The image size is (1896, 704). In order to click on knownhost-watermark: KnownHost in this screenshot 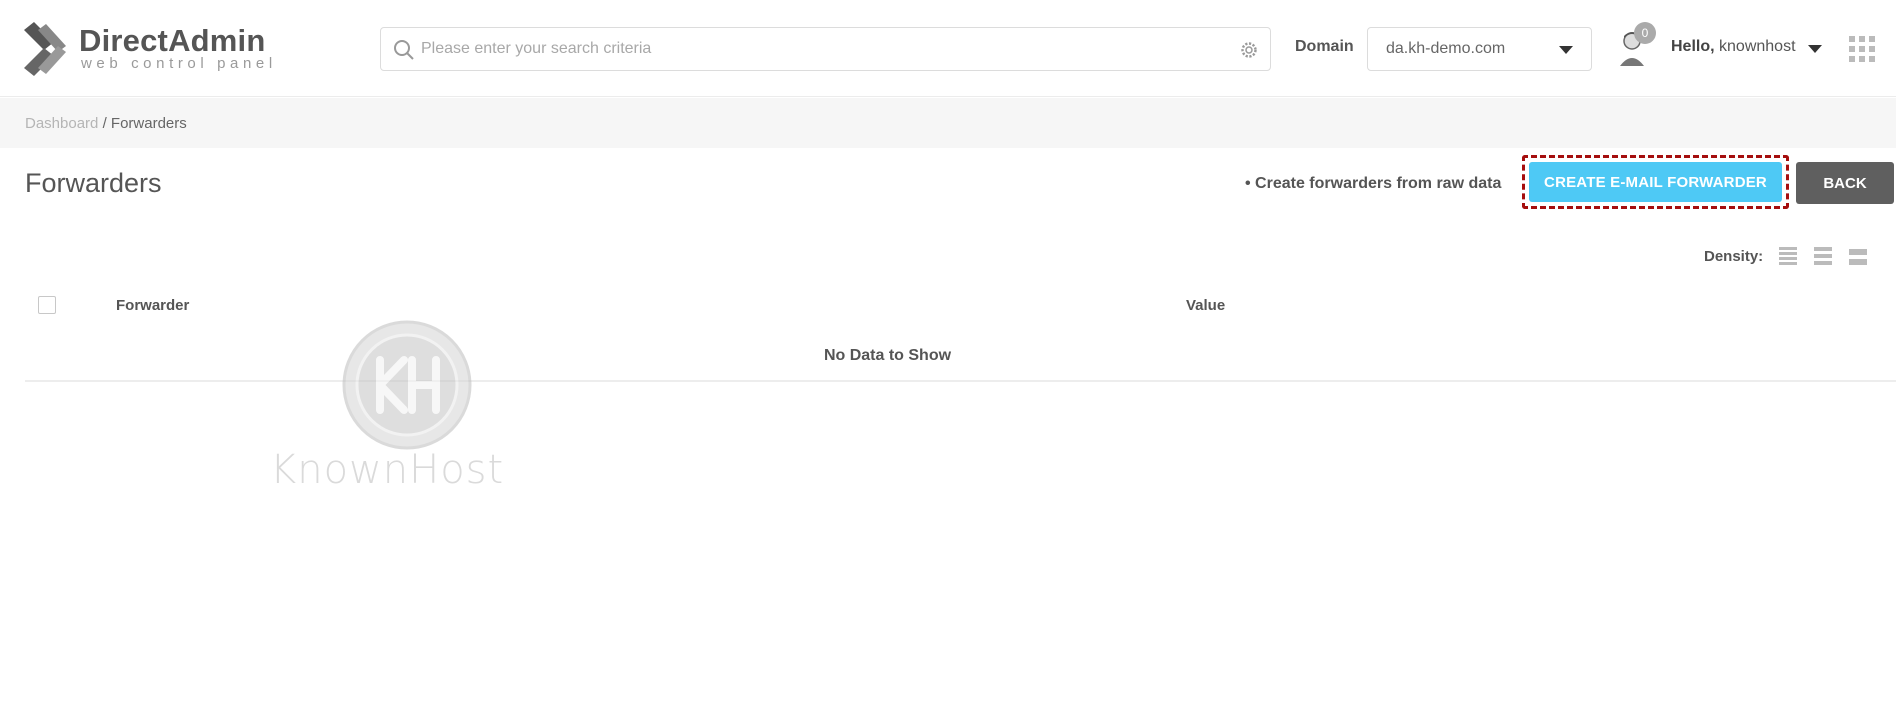, I will do `click(408, 407)`.